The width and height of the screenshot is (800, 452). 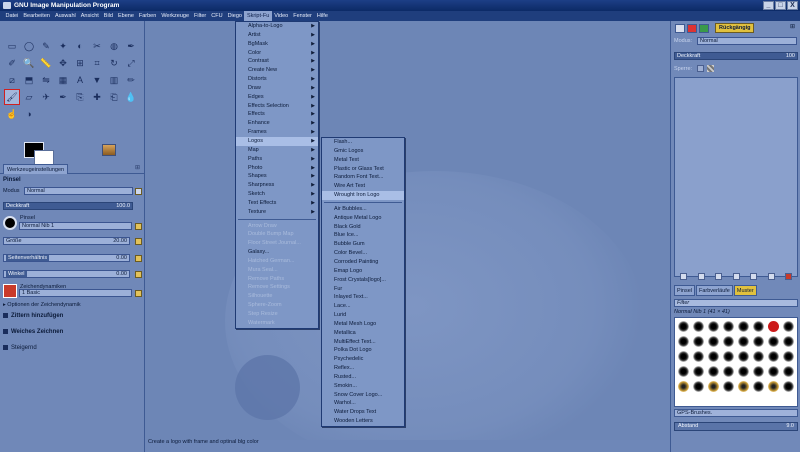 What do you see at coordinates (735, 28) in the screenshot?
I see `undo-tab: Rückgängig` at bounding box center [735, 28].